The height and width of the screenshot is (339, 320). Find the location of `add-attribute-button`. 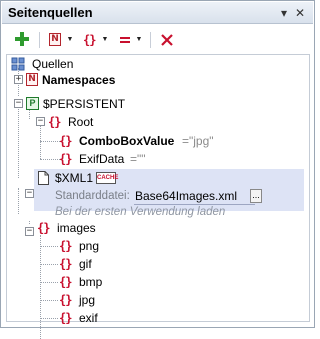

add-attribute-button is located at coordinates (125, 40).